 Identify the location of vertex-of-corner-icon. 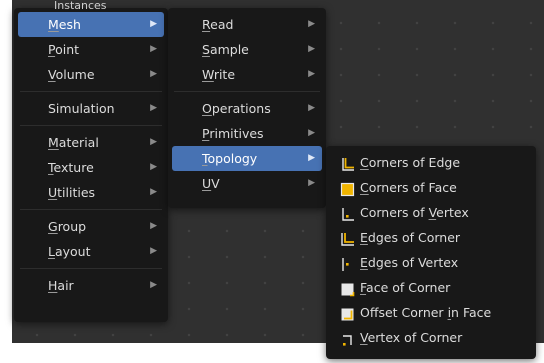
(347, 338).